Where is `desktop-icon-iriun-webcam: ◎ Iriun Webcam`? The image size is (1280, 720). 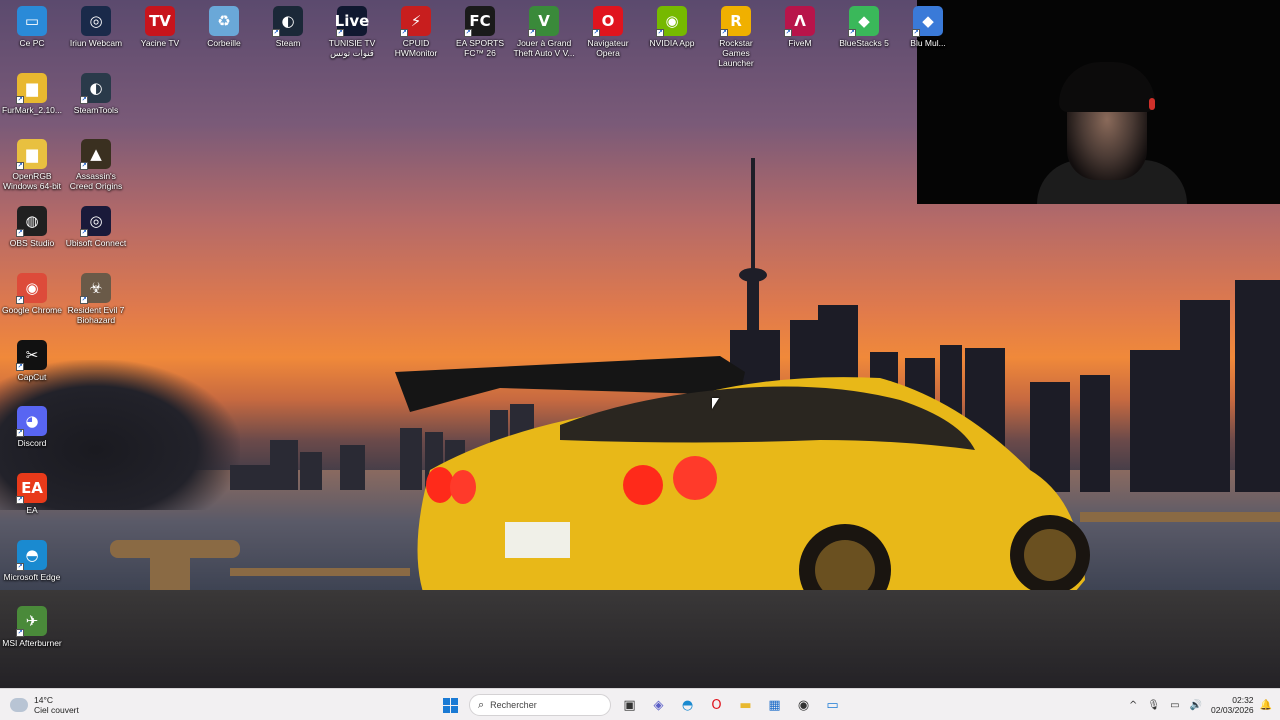 desktop-icon-iriun-webcam: ◎ Iriun Webcam is located at coordinates (96, 25).